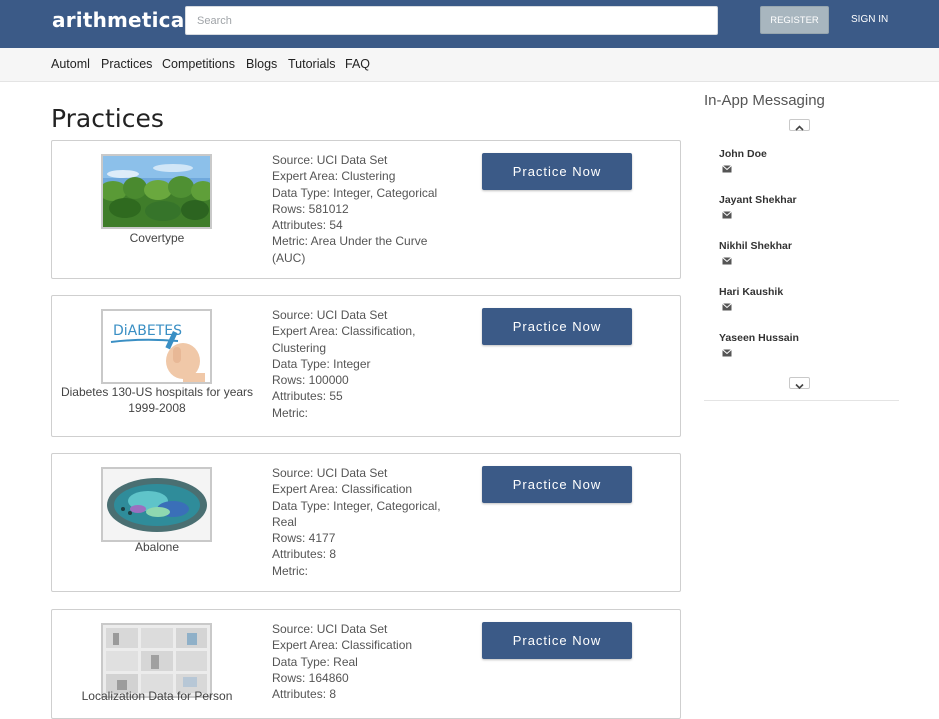 The width and height of the screenshot is (939, 719). I want to click on detail-attributes: Attributes: 54, so click(307, 225).